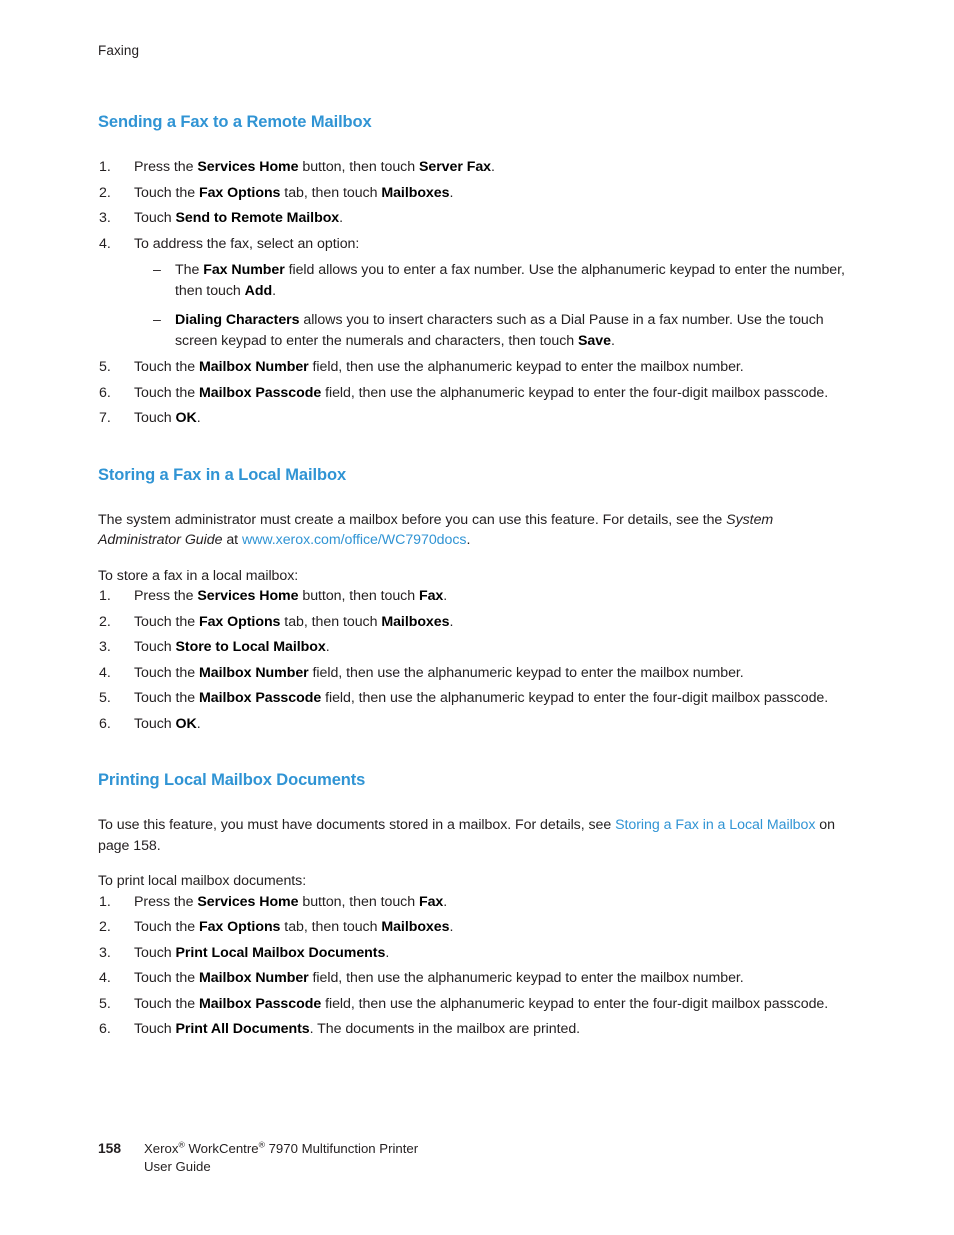  I want to click on emphasis-bold: Add, so click(258, 290).